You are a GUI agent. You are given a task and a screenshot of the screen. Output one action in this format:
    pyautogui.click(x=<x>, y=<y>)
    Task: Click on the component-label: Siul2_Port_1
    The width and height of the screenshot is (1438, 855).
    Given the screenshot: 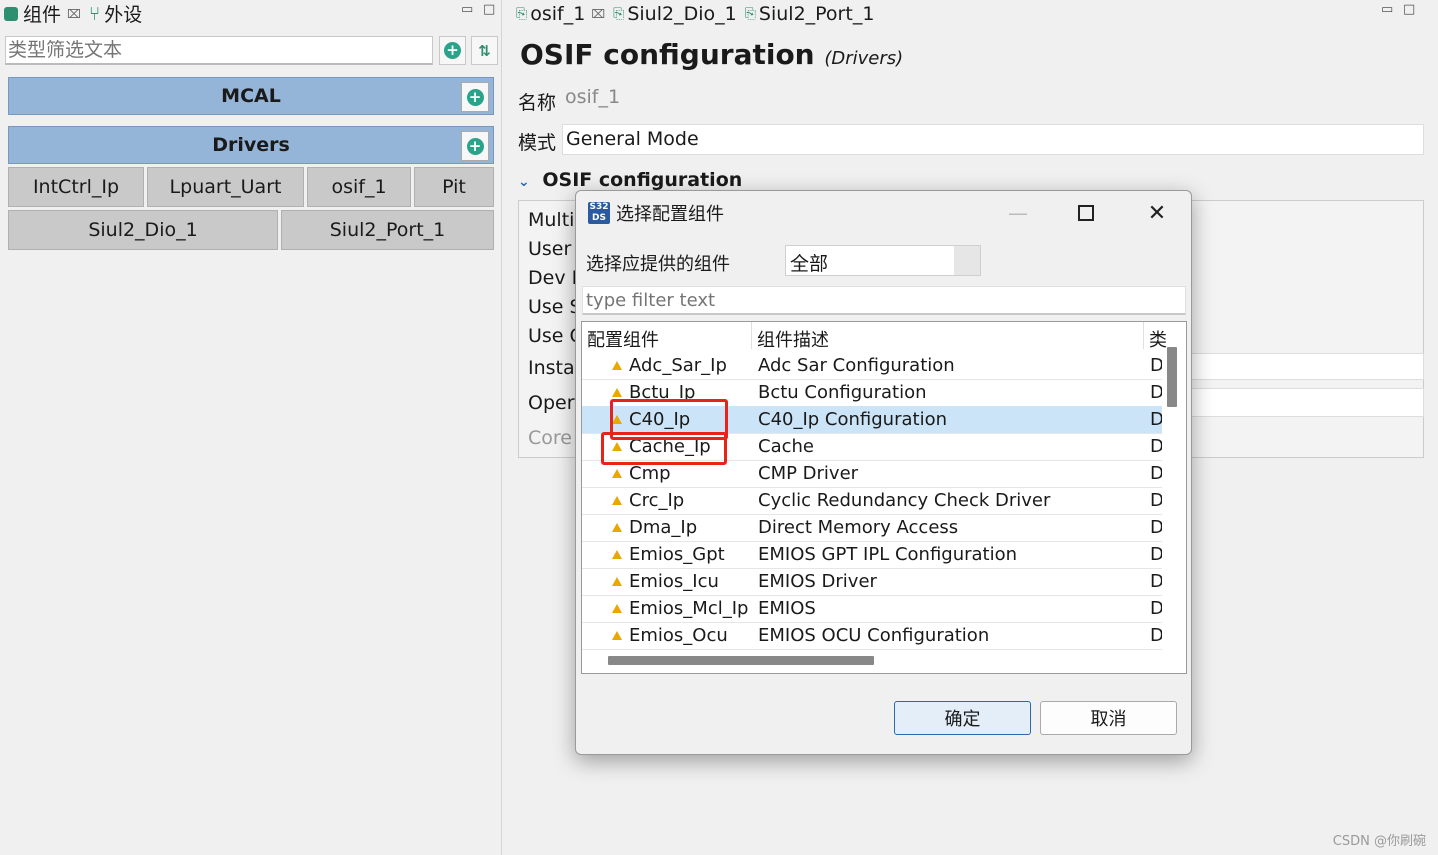 What is the action you would take?
    pyautogui.click(x=387, y=230)
    